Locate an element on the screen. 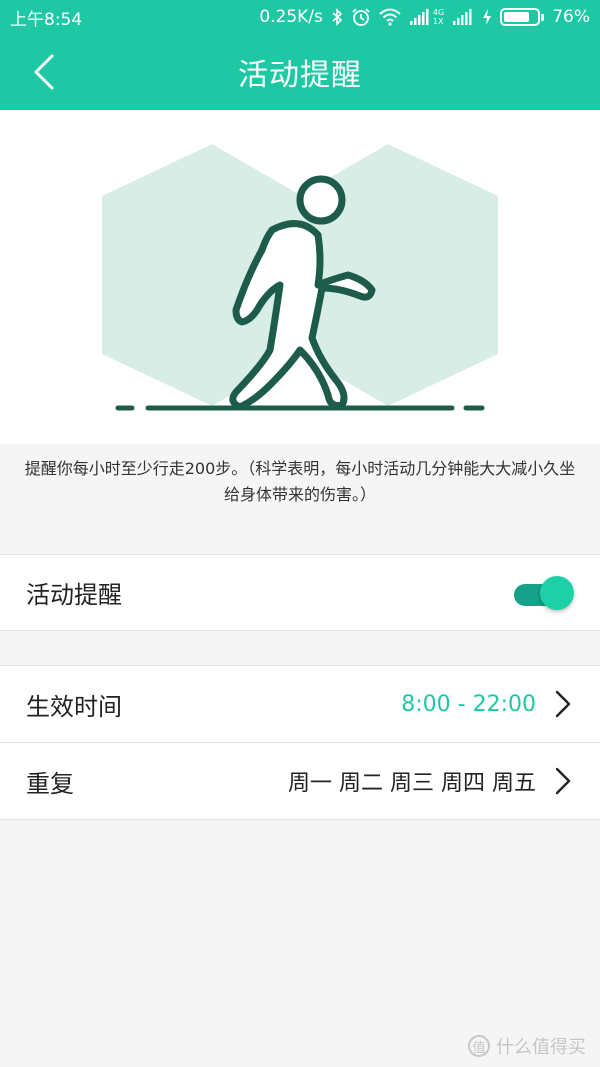 The width and height of the screenshot is (600, 1067). watermark-badge: 值 is located at coordinates (479, 1046).